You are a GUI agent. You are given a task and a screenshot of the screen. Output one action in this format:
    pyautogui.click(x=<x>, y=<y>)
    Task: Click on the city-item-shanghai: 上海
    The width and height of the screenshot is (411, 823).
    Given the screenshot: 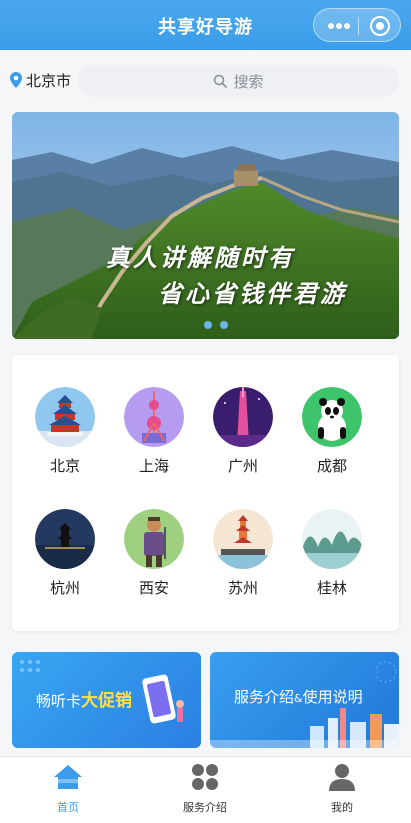 What is the action you would take?
    pyautogui.click(x=154, y=431)
    